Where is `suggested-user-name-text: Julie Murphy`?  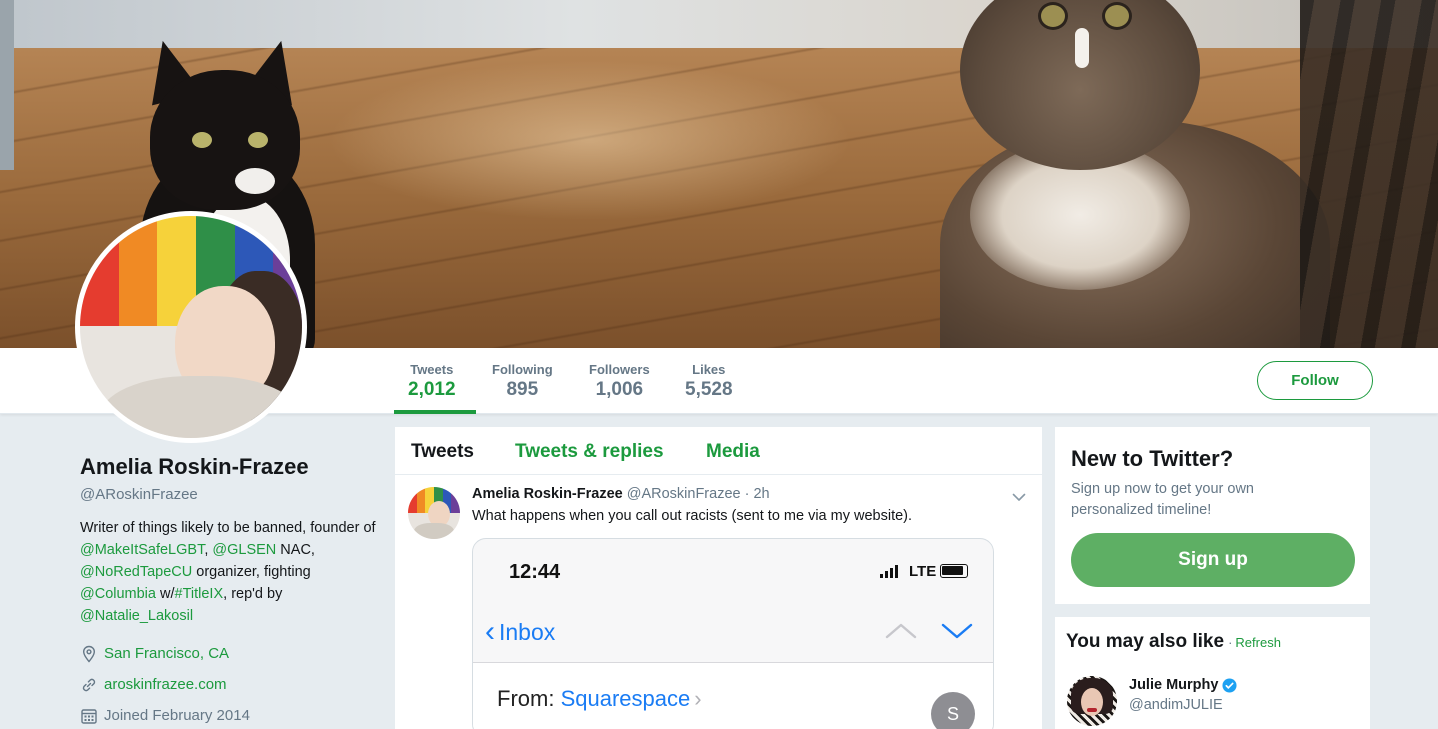 suggested-user-name-text: Julie Murphy is located at coordinates (1174, 685).